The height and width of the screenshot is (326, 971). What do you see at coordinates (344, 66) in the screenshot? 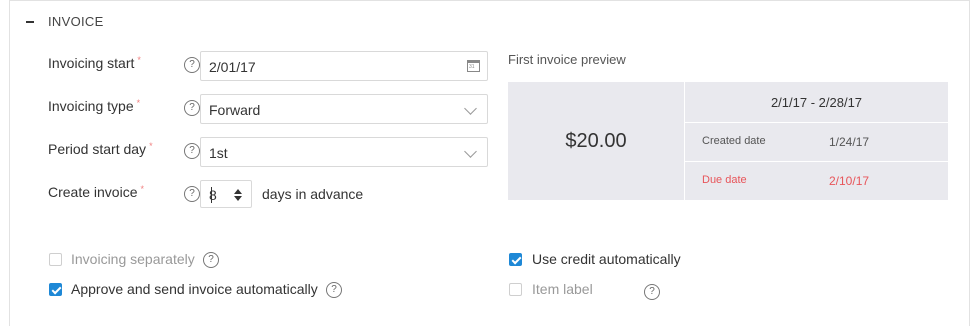
I see `invoicing-start-date-input: 2/01/17 31` at bounding box center [344, 66].